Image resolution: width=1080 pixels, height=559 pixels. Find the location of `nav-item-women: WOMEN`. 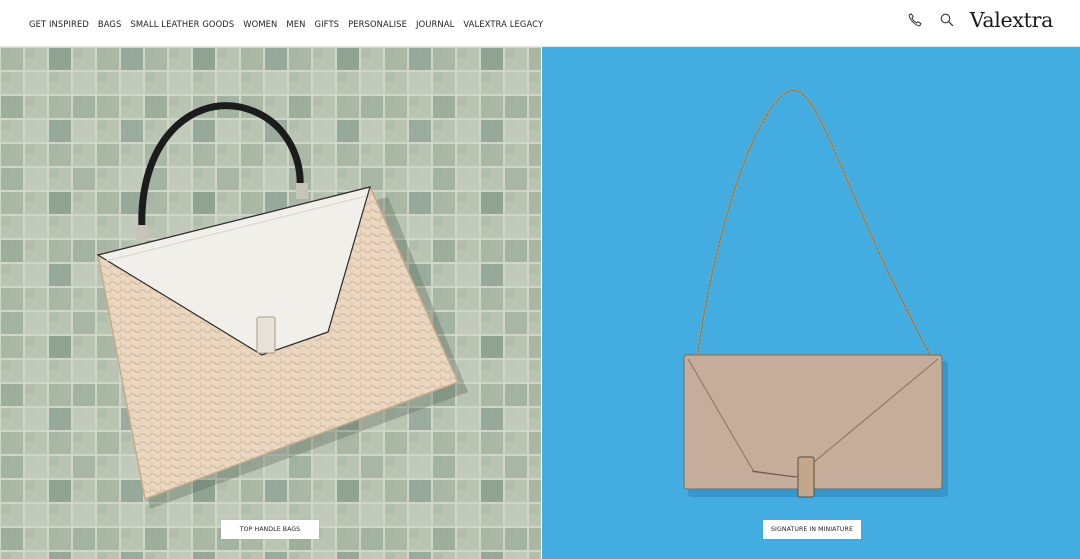

nav-item-women: WOMEN is located at coordinates (260, 24).